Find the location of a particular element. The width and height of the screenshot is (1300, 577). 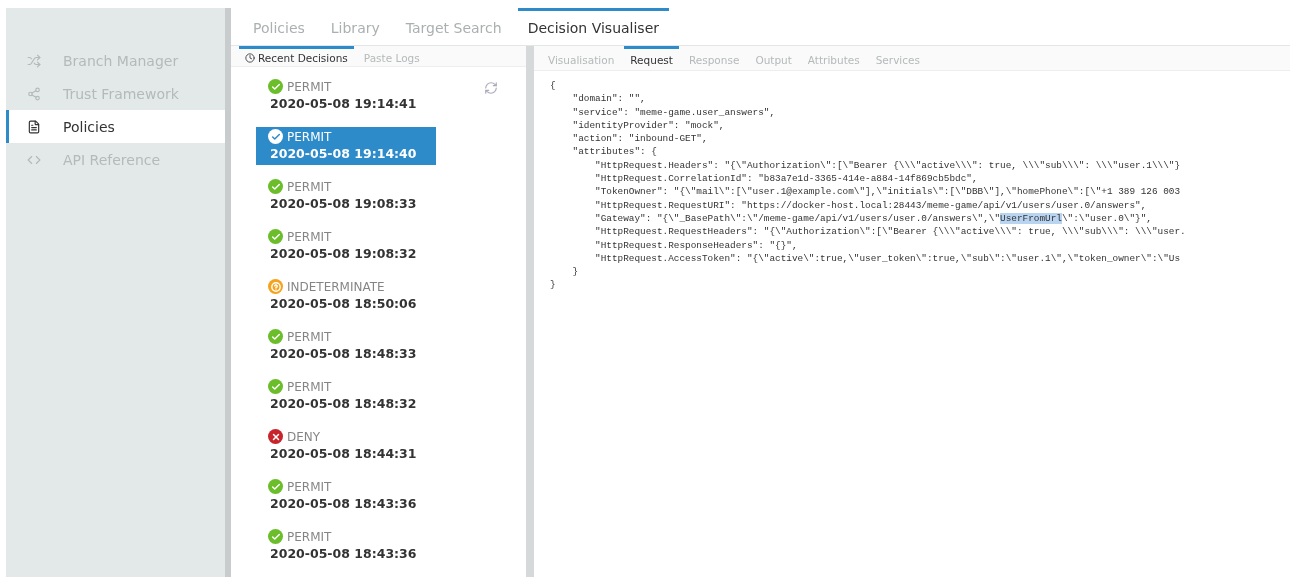

code-line: "HttpRequest.RequestHeaders": "{\"Authorization\":[\"Bearer {\\\"active\\\": true, \\\"sub\\\": \\\"user. is located at coordinates (890, 232).